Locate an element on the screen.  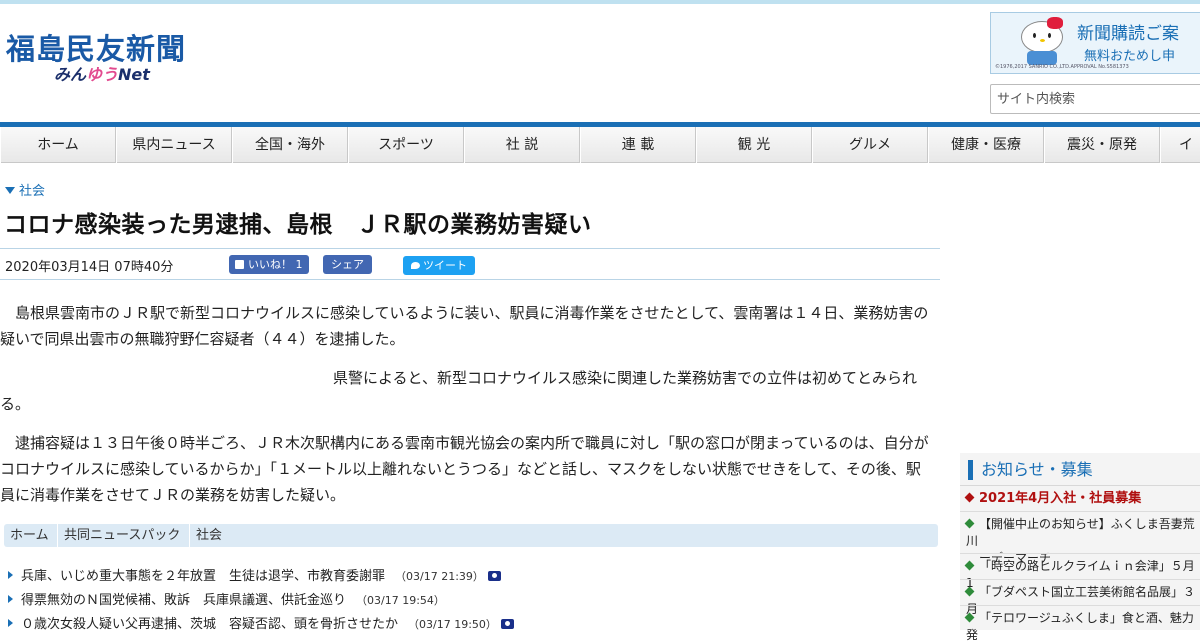
related-article: 得票無効のＮ国党候補、敗訴 兵庫県議選、供託金巡り （03/17 19:54） is located at coordinates (473, 598).